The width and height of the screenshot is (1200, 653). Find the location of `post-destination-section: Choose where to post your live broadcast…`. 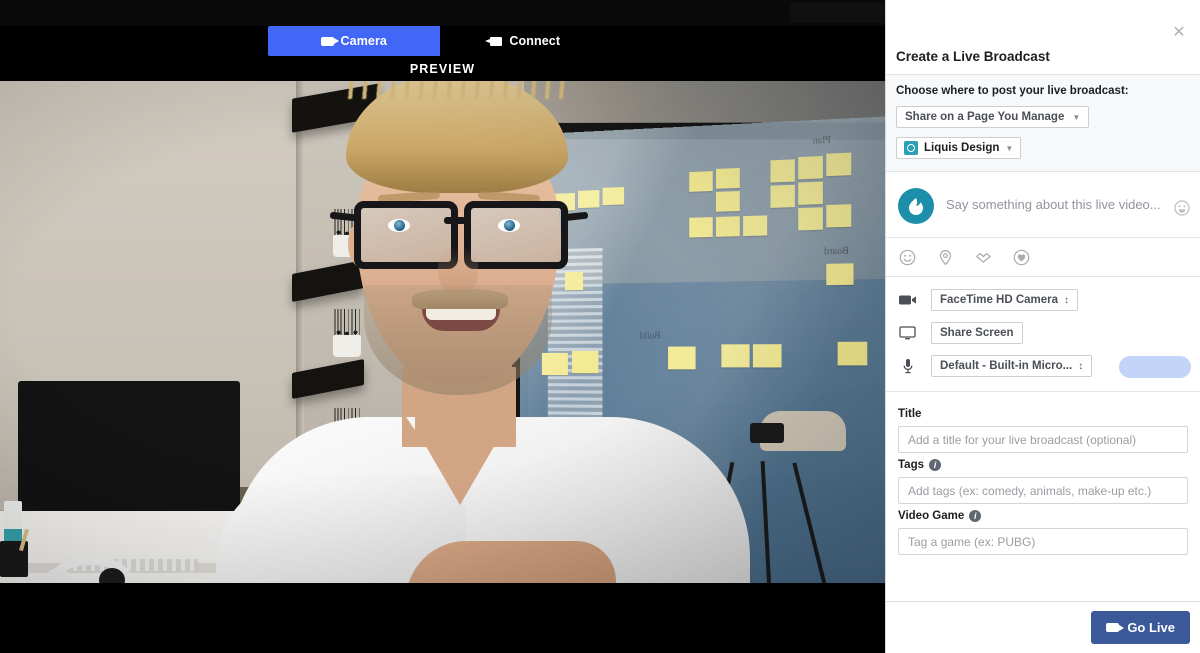

post-destination-section: Choose where to post your live broadcast… is located at coordinates (1043, 123).